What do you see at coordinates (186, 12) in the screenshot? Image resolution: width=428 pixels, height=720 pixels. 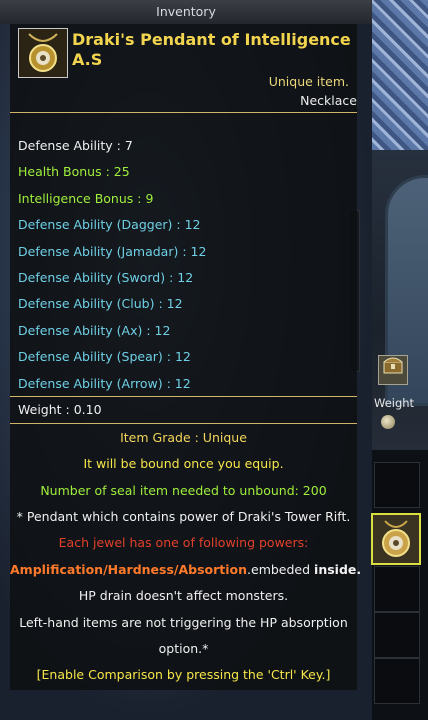 I see `inventory-title: Inventory` at bounding box center [186, 12].